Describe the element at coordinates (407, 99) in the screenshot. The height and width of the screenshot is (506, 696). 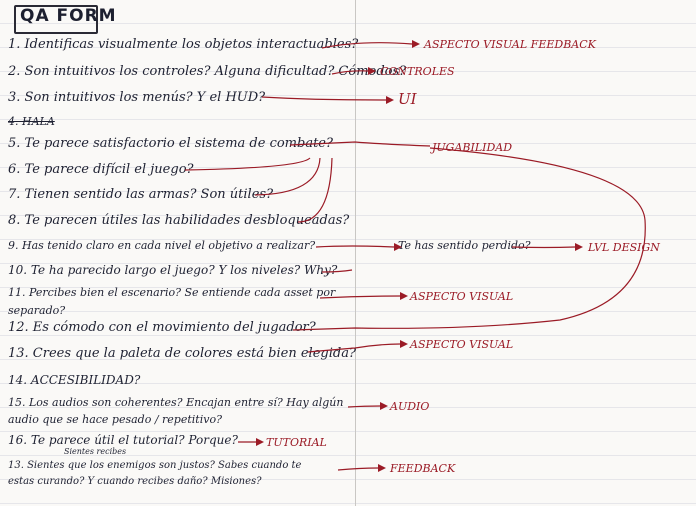
I see `label-ui: UI` at that location.